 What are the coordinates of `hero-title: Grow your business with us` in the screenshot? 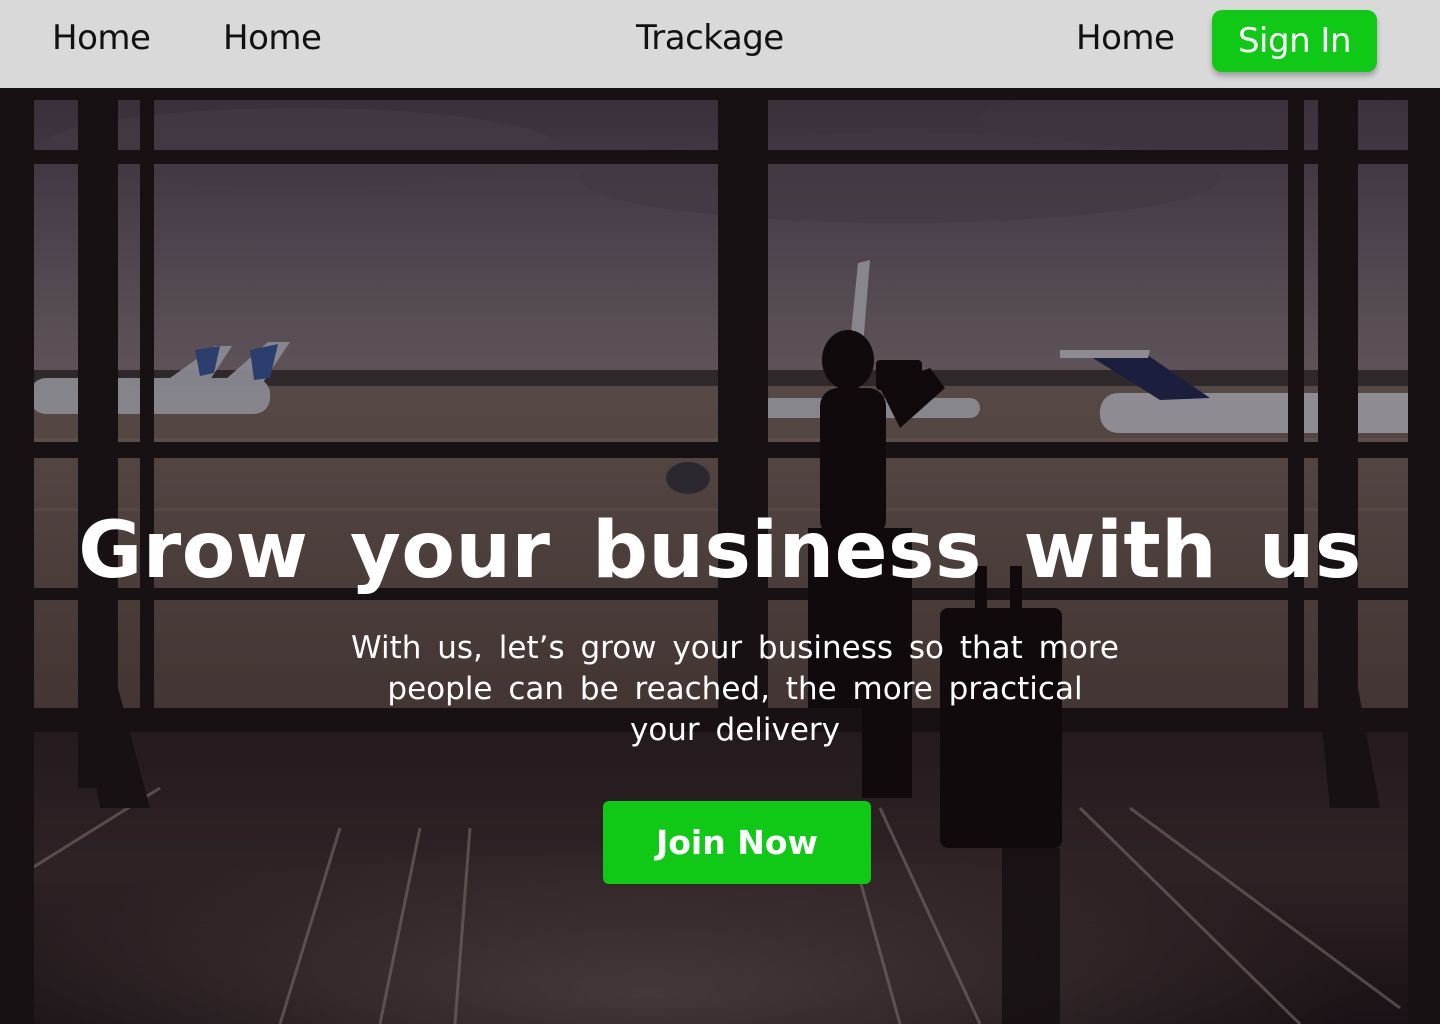 It's located at (720, 551).